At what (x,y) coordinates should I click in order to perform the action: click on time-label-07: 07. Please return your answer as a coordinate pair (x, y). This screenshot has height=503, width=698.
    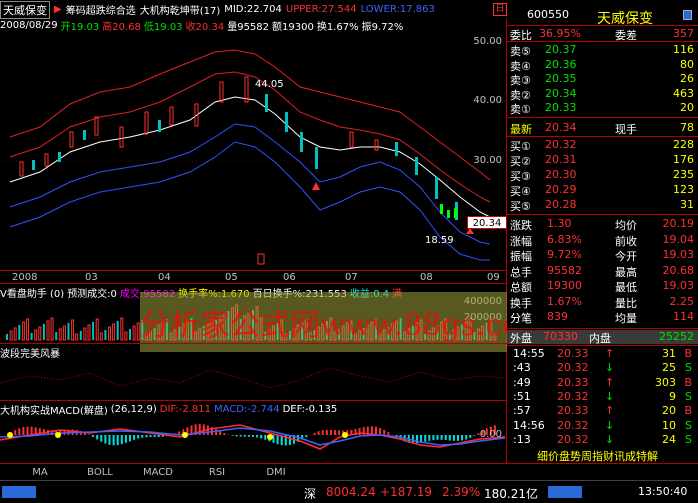
    Looking at the image, I should click on (351, 277).